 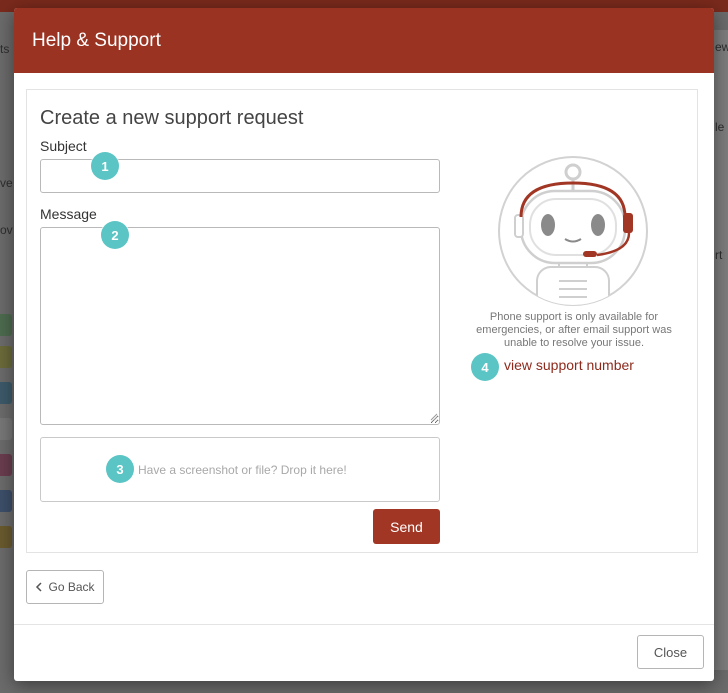 I want to click on close-button: Close, so click(x=670, y=652).